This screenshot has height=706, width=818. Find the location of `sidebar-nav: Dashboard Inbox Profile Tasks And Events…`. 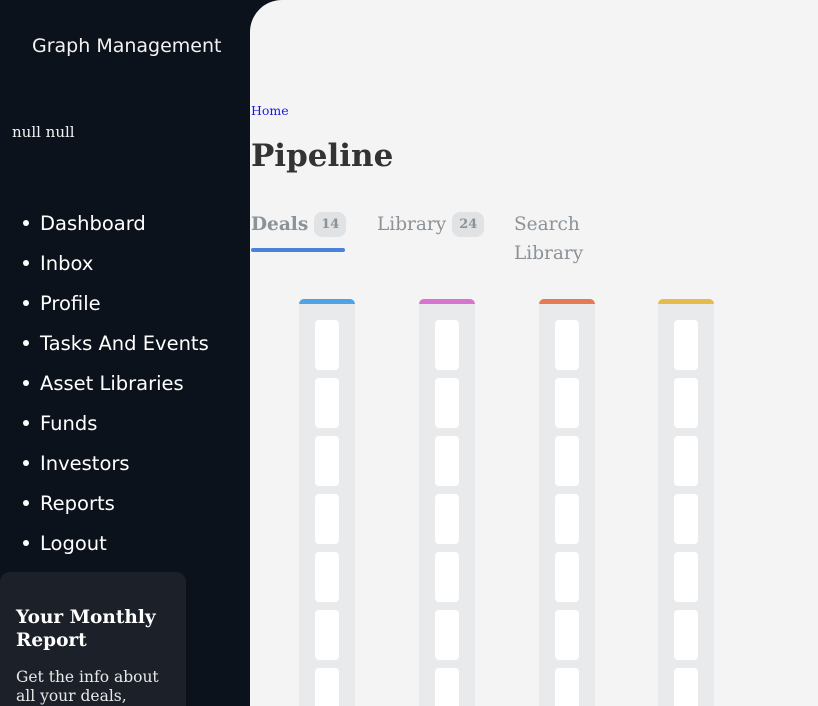

sidebar-nav: Dashboard Inbox Profile Tasks And Events… is located at coordinates (114, 383).